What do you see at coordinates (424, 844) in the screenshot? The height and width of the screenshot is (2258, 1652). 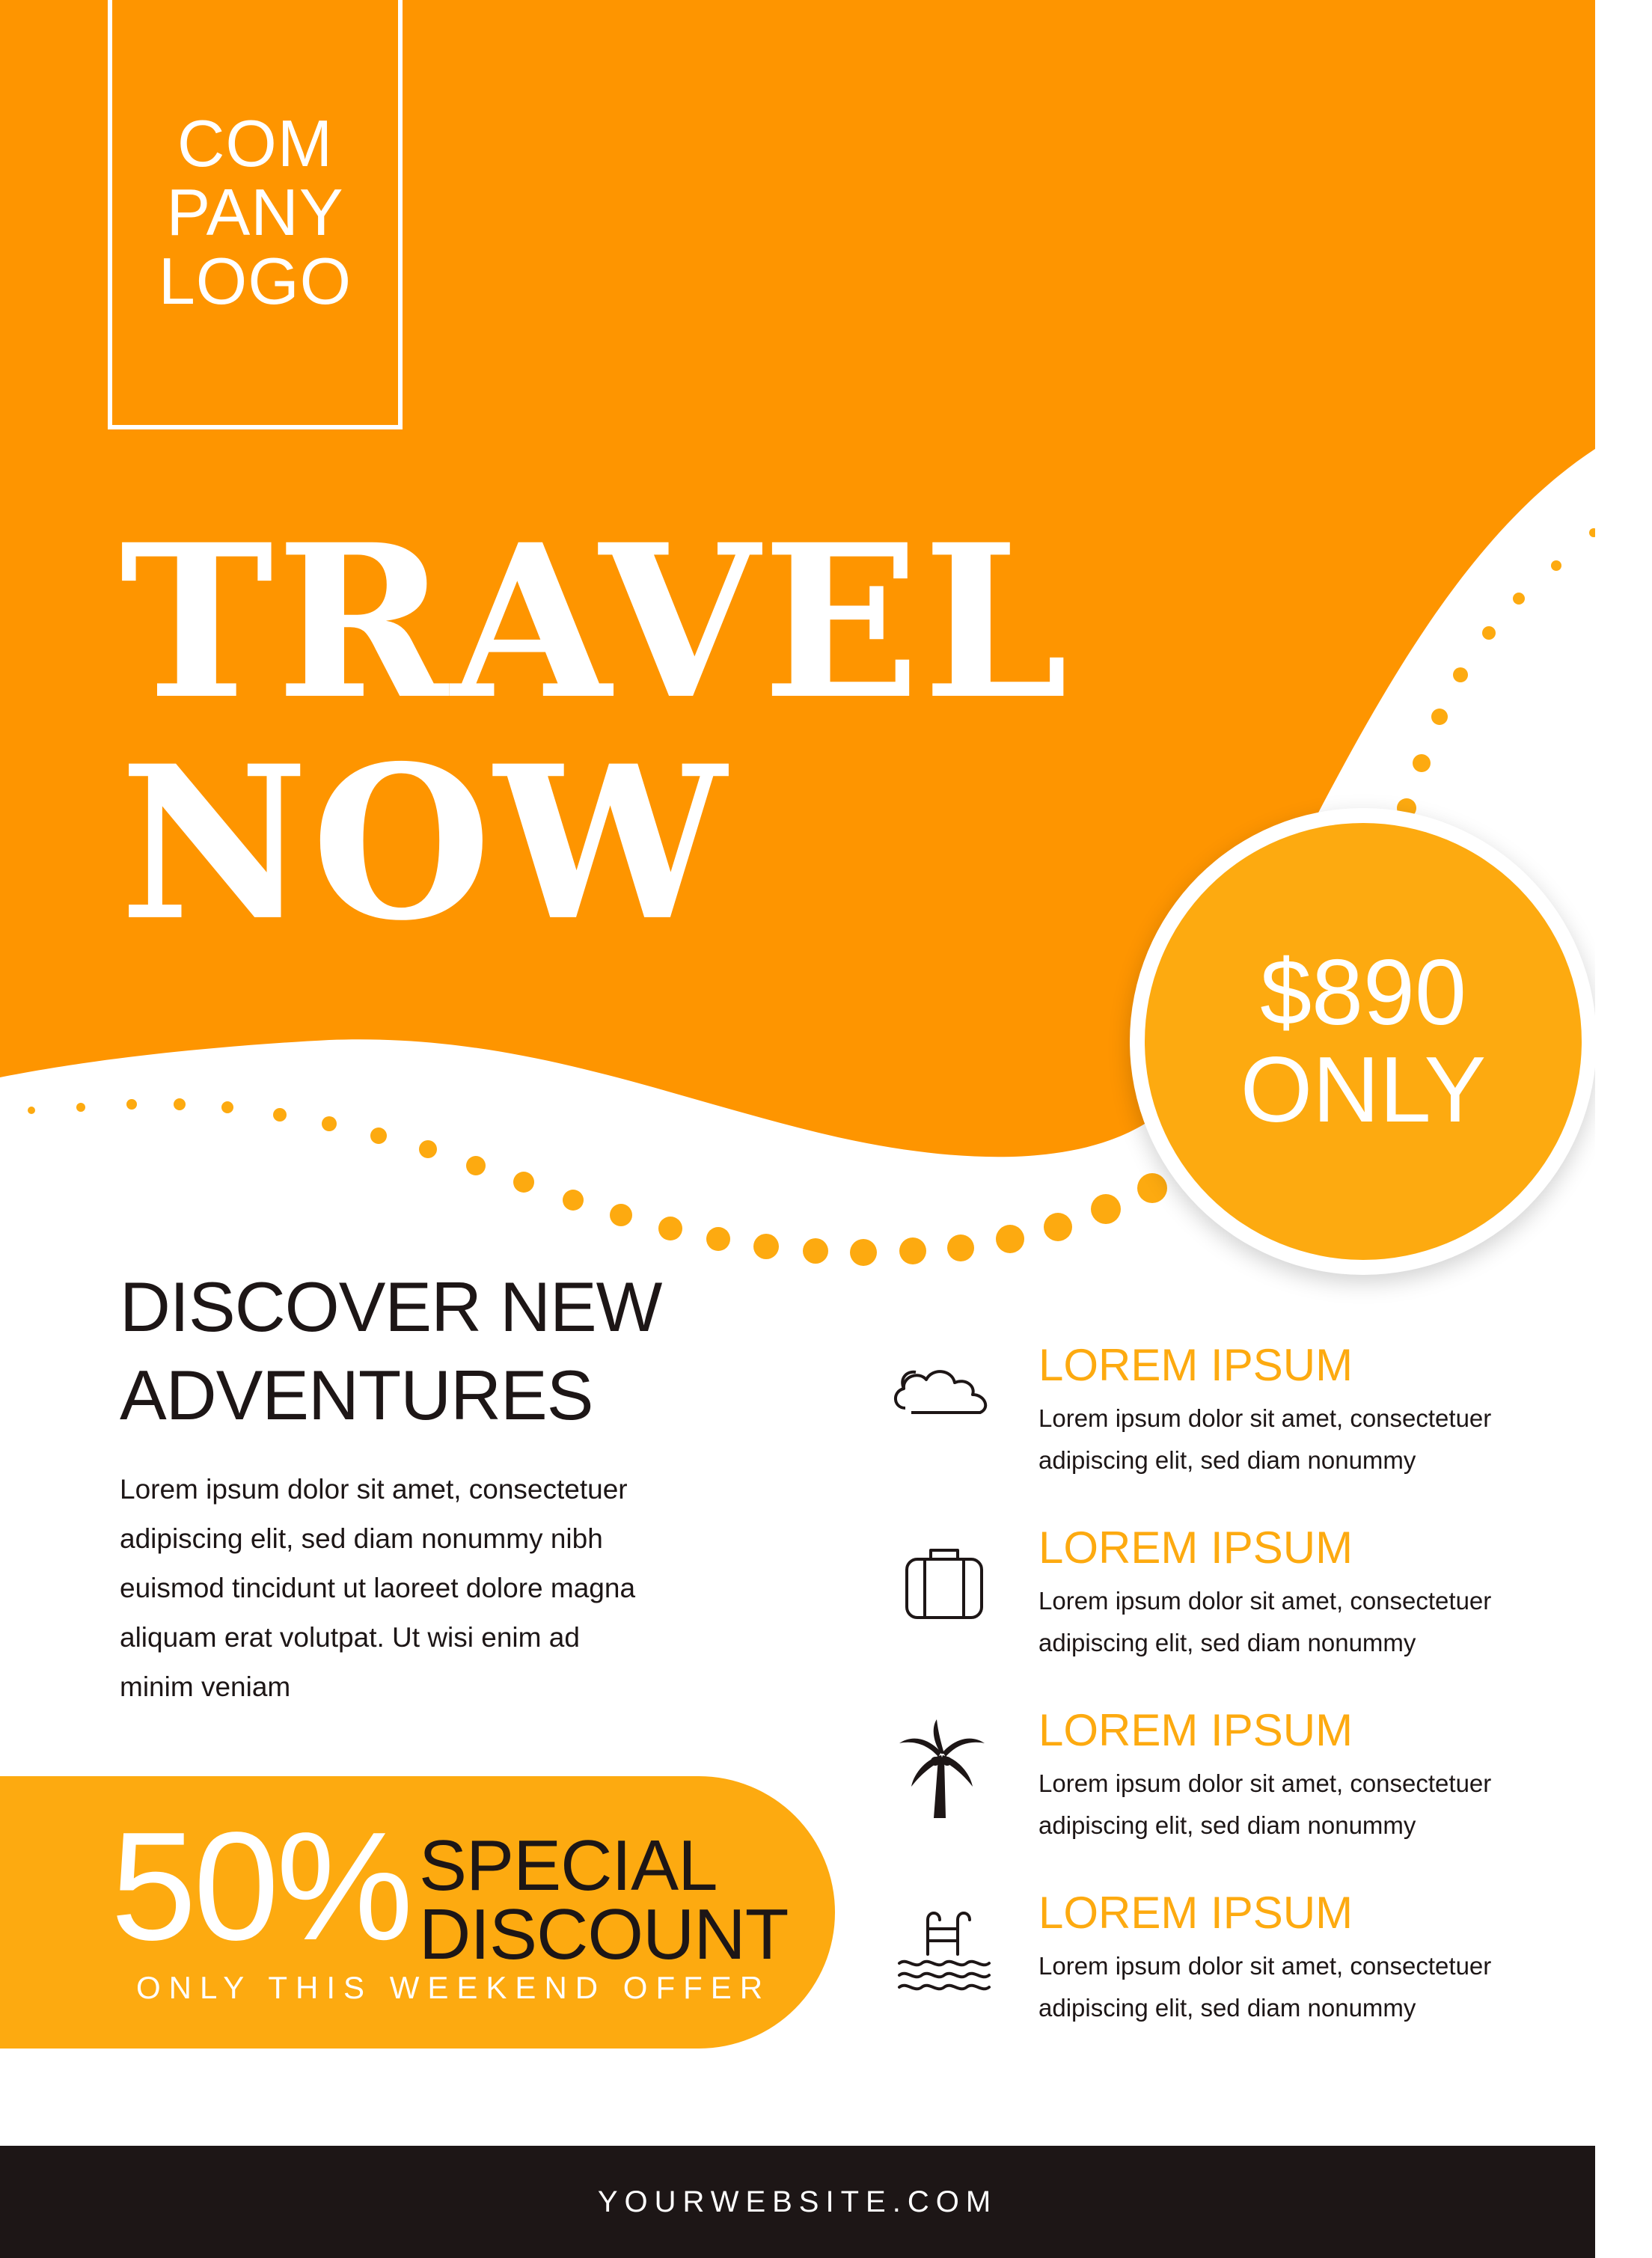 I see `headline-line-2: NOW` at bounding box center [424, 844].